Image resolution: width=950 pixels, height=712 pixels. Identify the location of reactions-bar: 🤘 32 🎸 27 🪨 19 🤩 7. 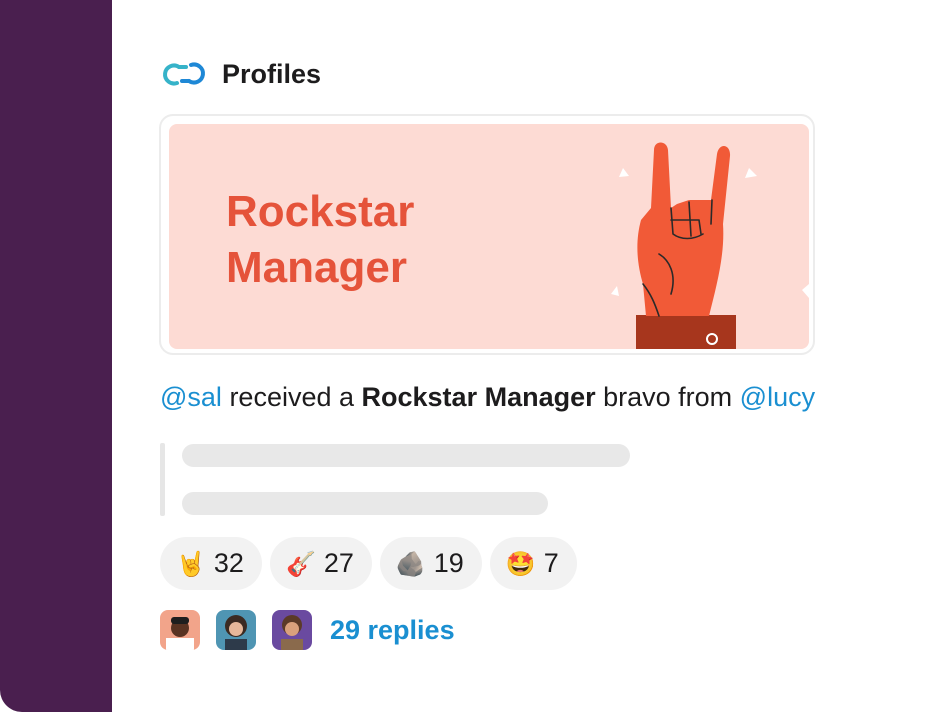
(368, 563).